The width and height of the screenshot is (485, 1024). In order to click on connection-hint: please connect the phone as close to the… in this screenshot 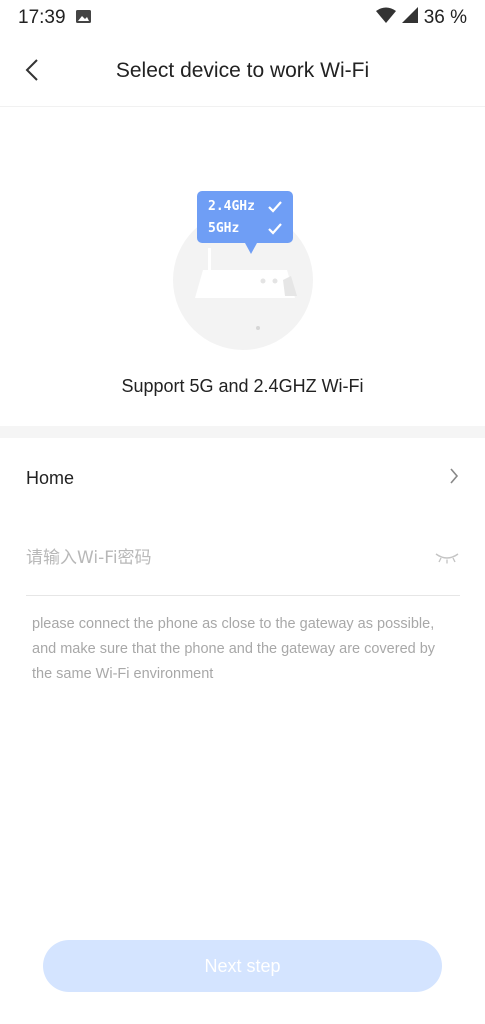, I will do `click(234, 649)`.